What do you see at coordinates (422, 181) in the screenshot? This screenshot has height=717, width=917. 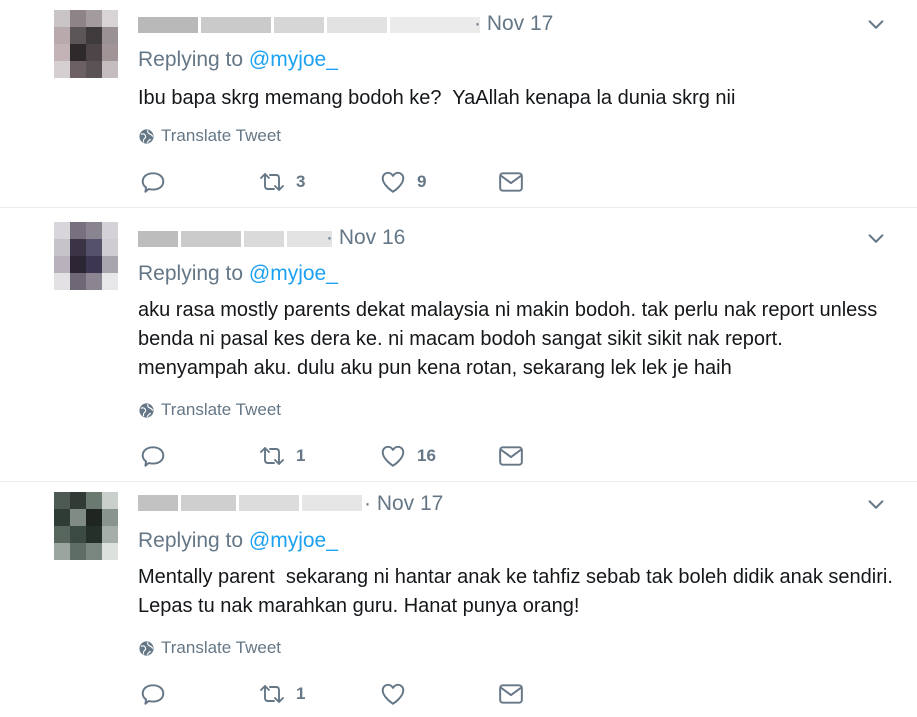 I see `like-count: 9` at bounding box center [422, 181].